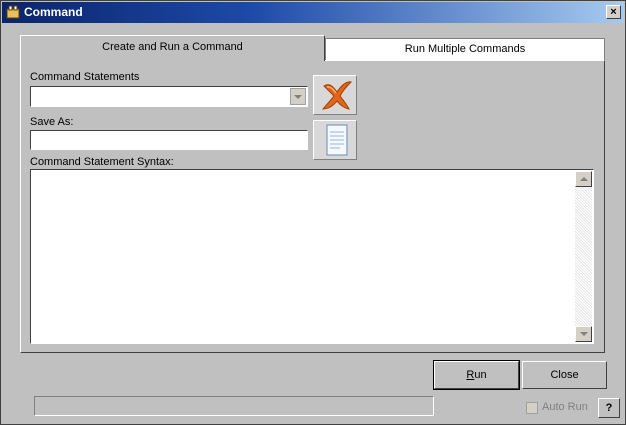 The height and width of the screenshot is (425, 626). I want to click on document-icon, so click(337, 140).